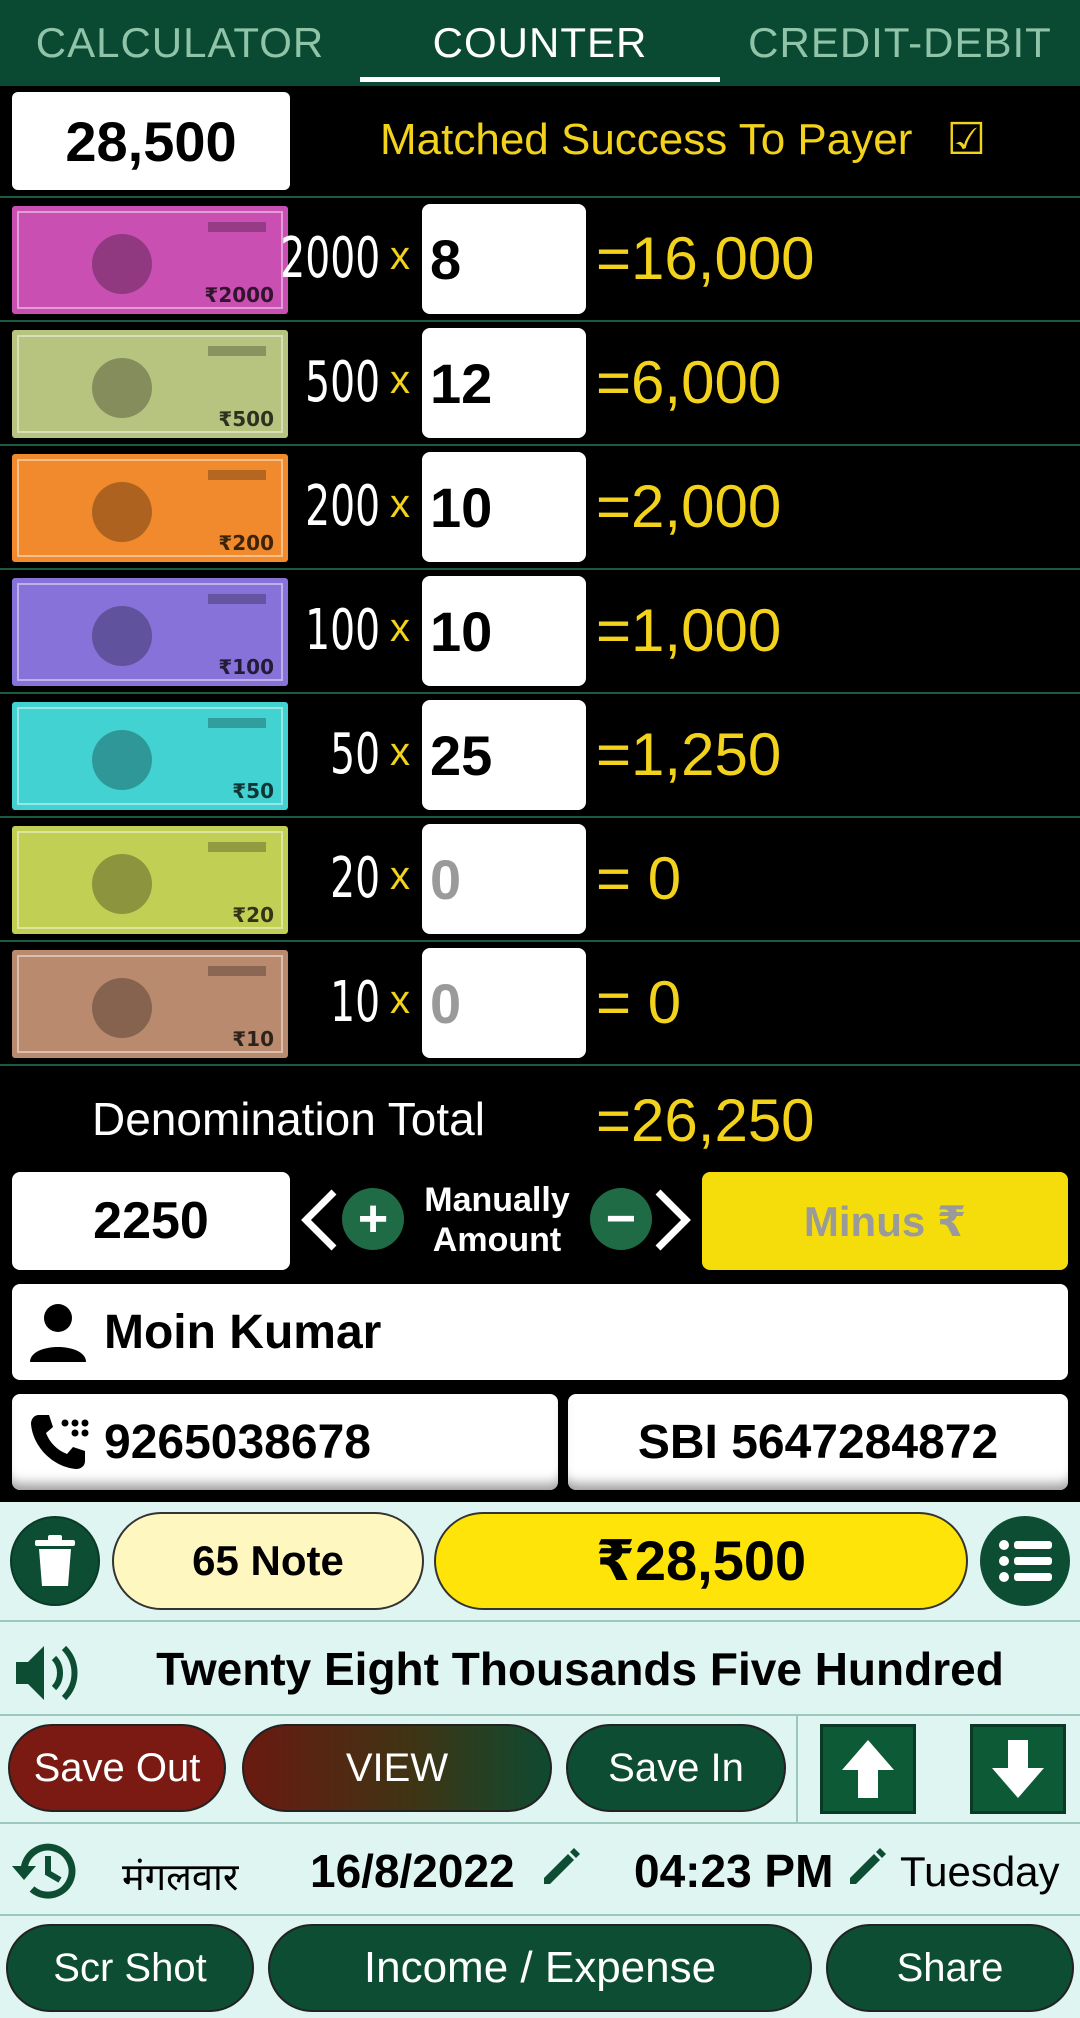 The image size is (1080, 2018). I want to click on top-tab-bar: CALCULATOR COUNTER CREDIT-DEBIT, so click(540, 43).